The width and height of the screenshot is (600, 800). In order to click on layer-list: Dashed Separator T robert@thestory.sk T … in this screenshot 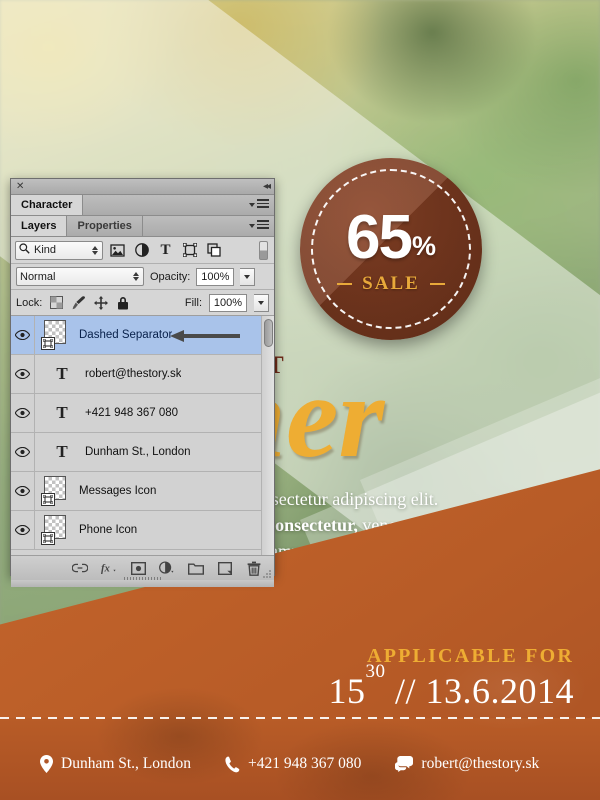, I will do `click(142, 436)`.